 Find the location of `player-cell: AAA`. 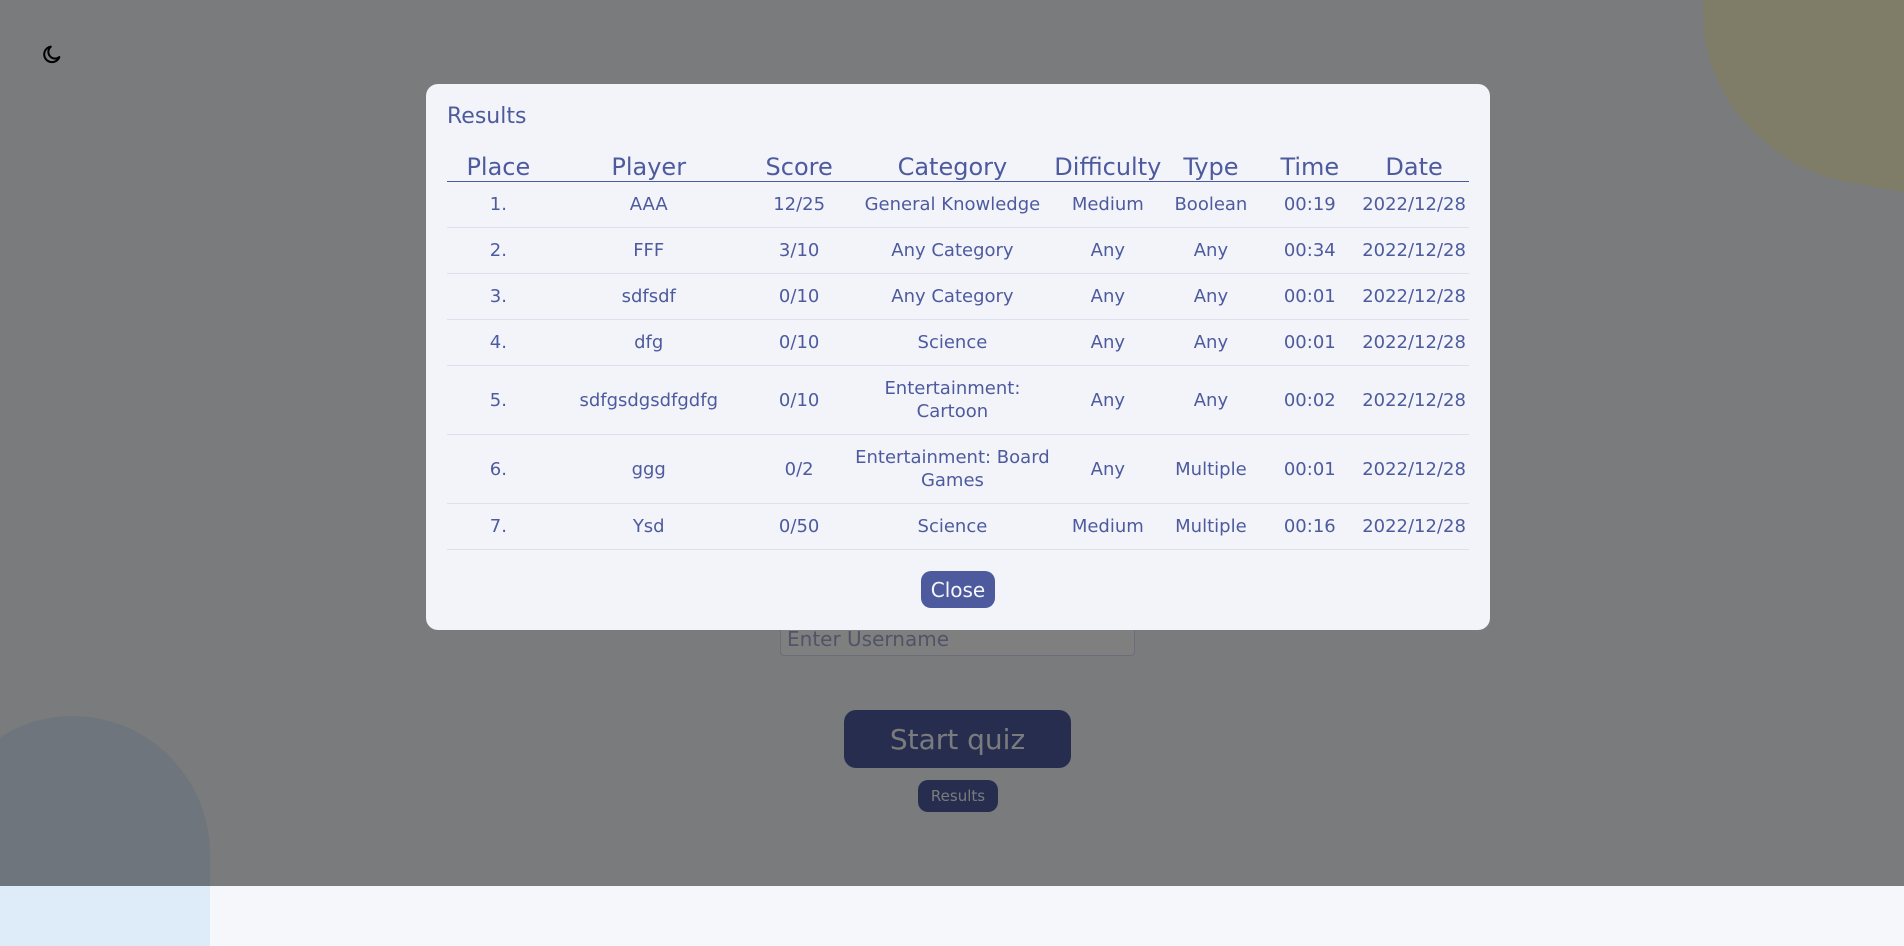

player-cell: AAA is located at coordinates (648, 204).